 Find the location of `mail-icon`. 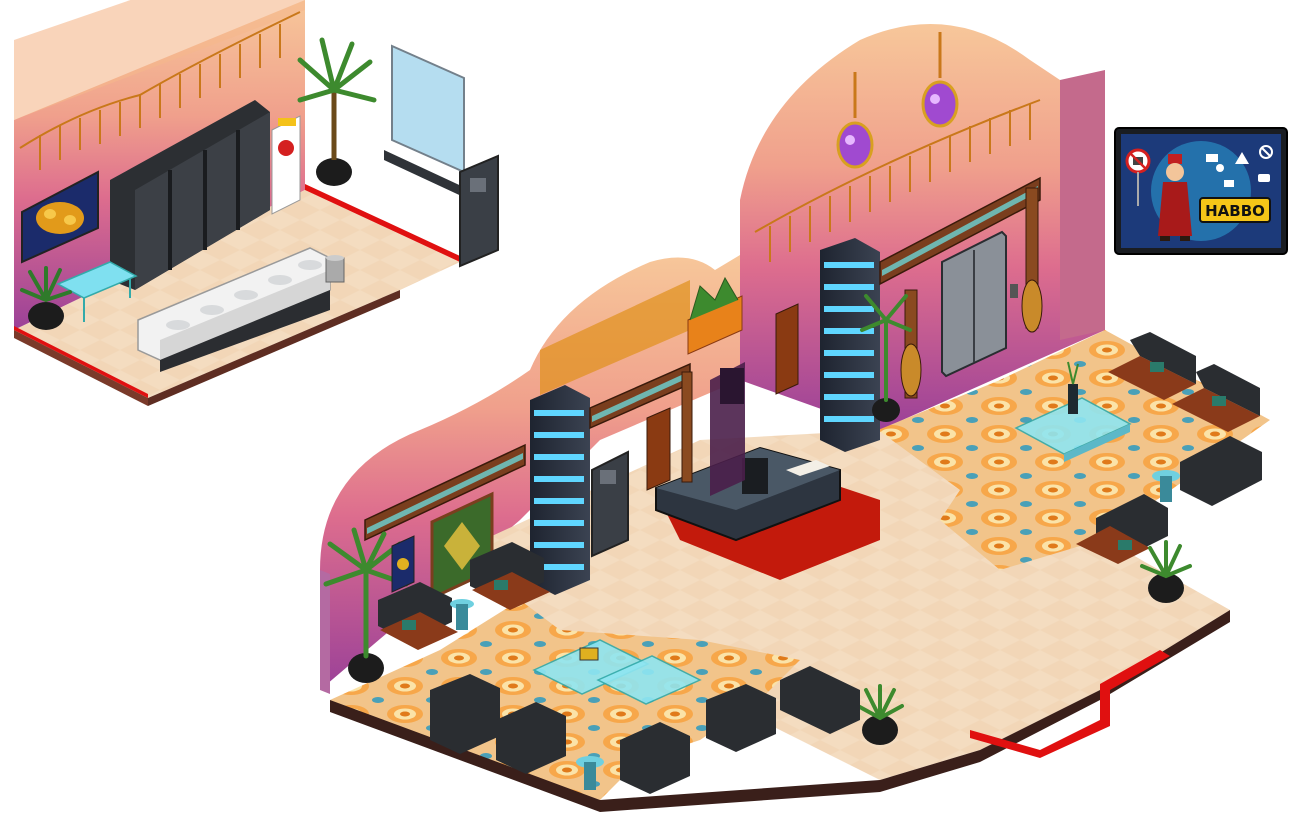

mail-icon is located at coordinates (1212, 158).